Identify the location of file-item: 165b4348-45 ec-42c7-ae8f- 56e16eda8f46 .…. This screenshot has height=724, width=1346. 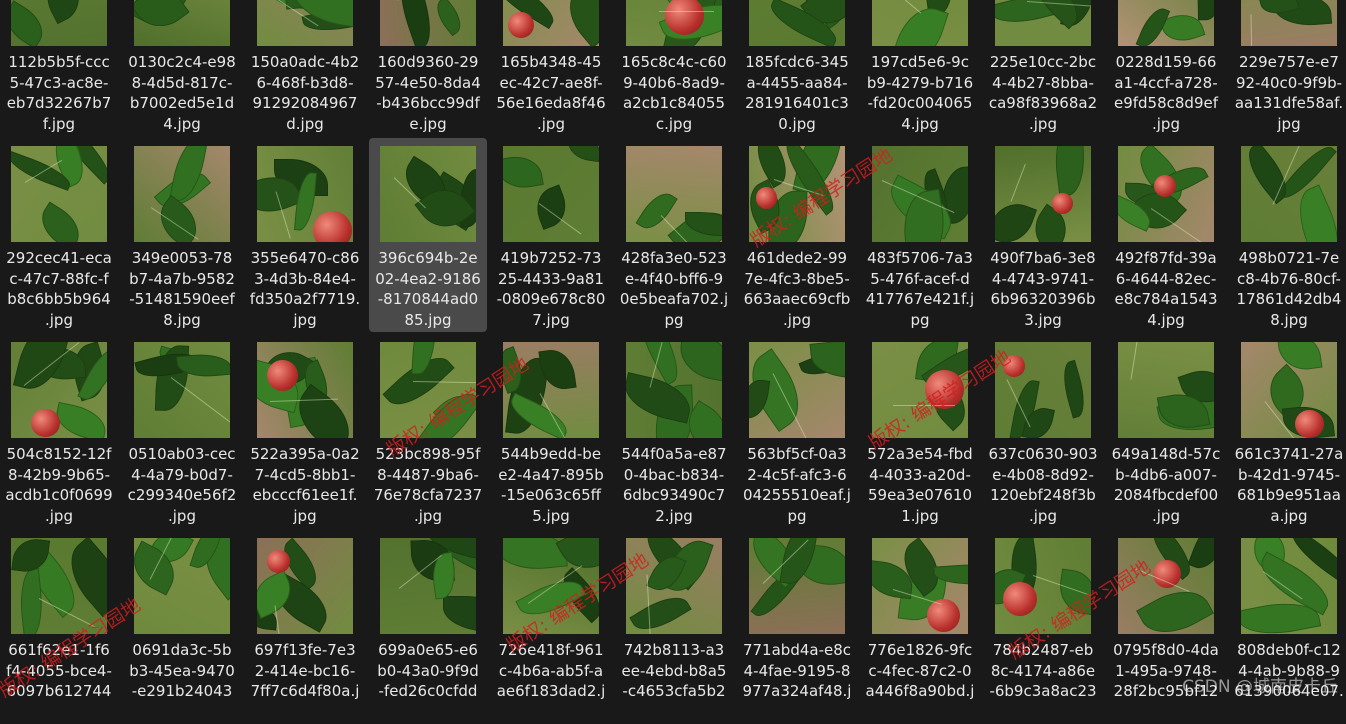
(551, 68).